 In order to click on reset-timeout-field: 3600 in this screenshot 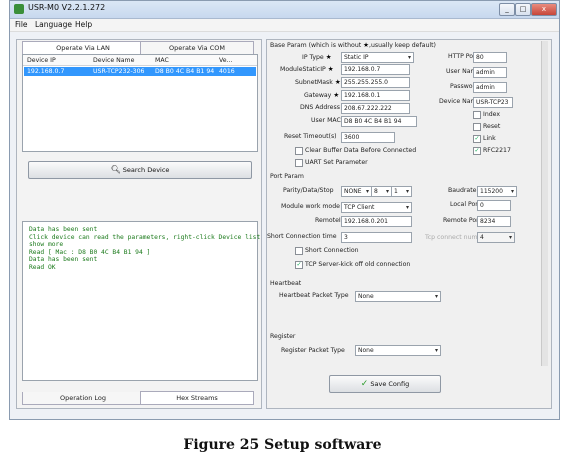, I will do `click(368, 137)`.